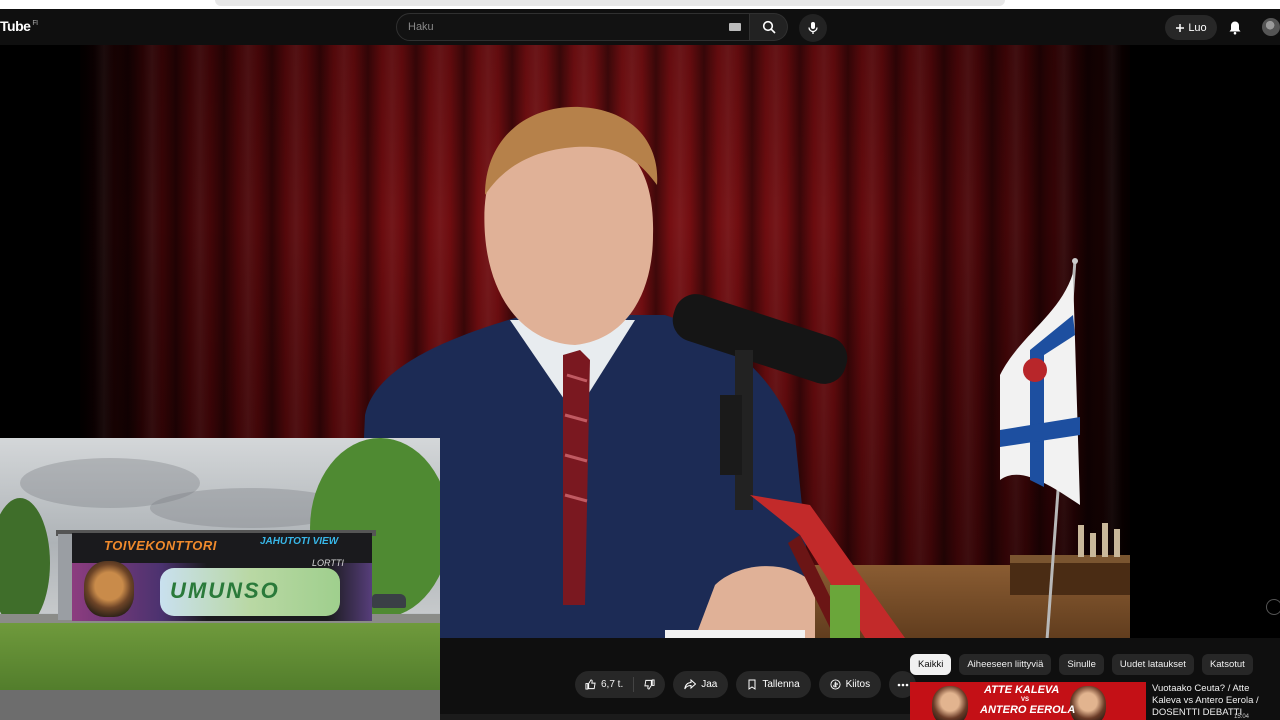  Describe the element at coordinates (902, 684) in the screenshot. I see `more-icon` at that location.